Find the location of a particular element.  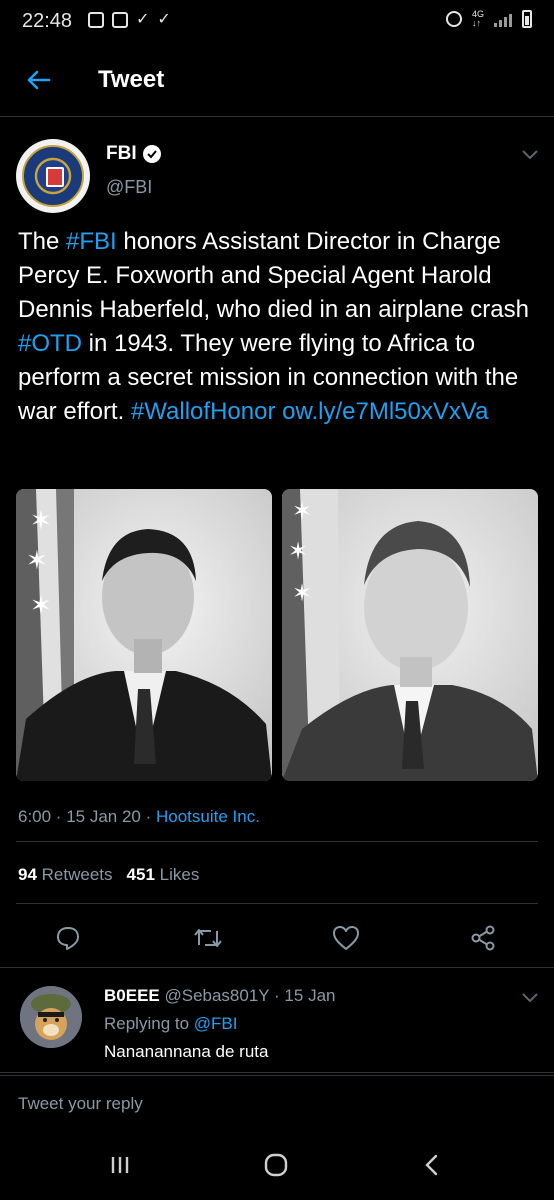

author-name-row: FBI is located at coordinates (133, 154).